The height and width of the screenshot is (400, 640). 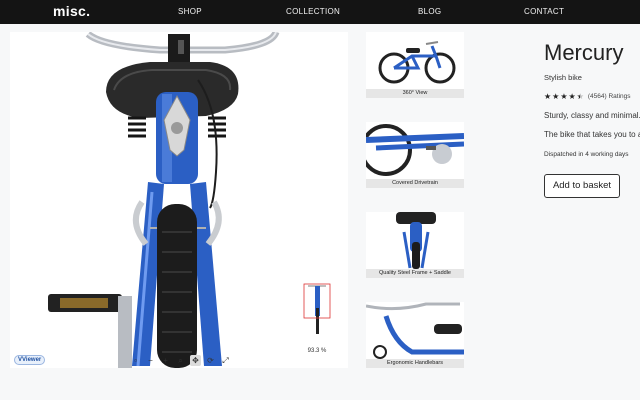 I want to click on thumb-caption: Covered Drivetrain, so click(x=415, y=183).